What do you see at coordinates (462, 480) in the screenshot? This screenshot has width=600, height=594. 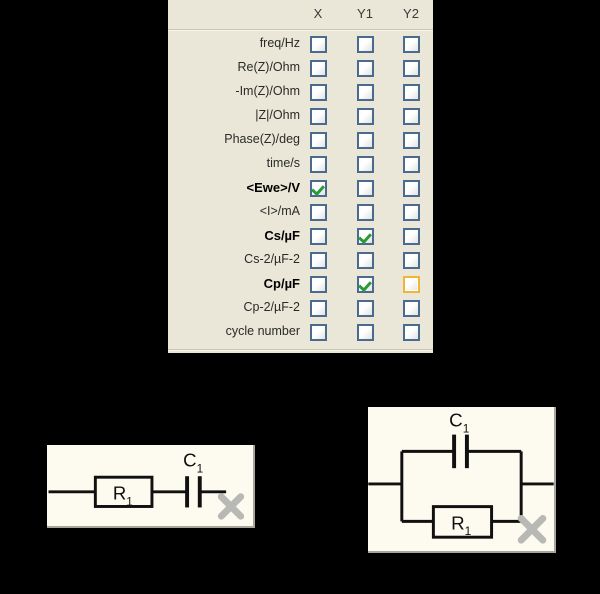 I see `circuit-diagram-parallel: C1 R1` at bounding box center [462, 480].